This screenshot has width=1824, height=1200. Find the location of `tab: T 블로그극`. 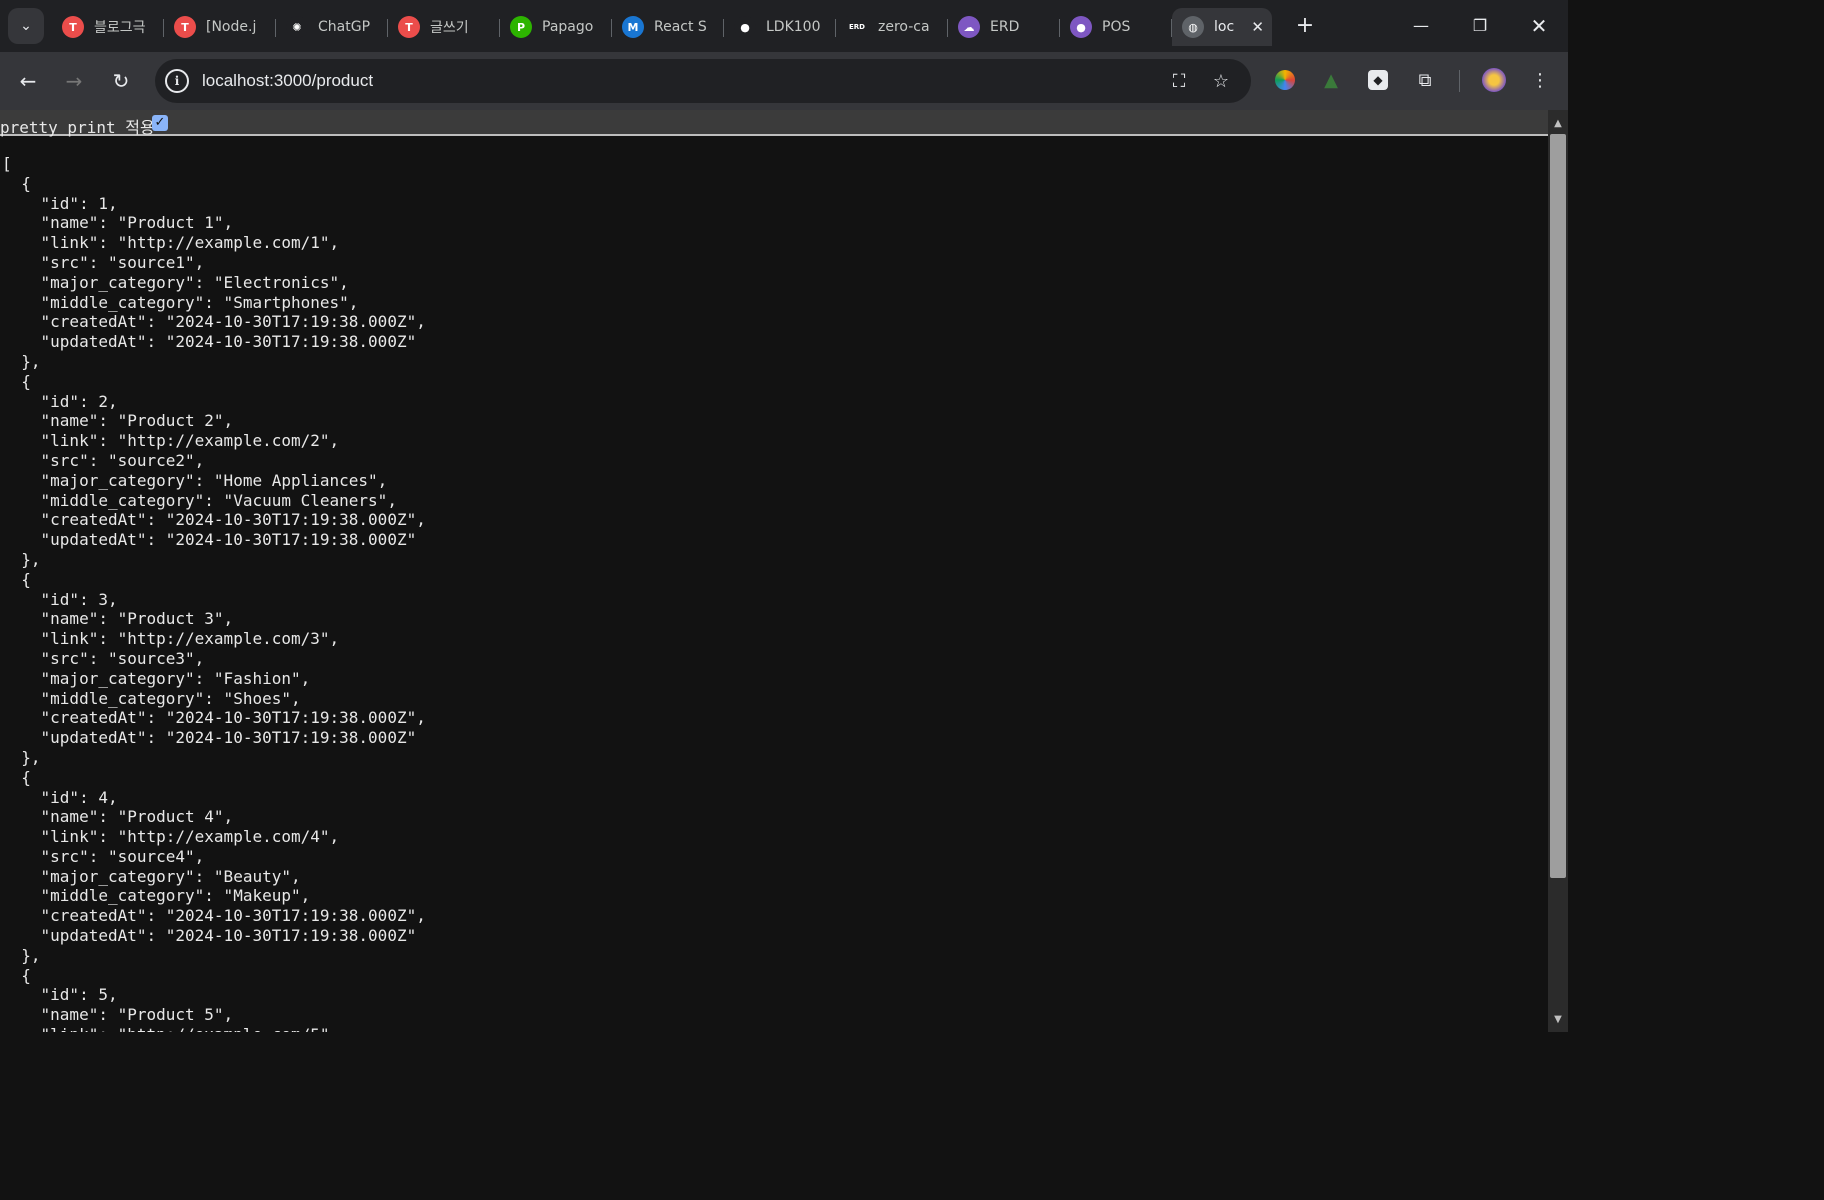

tab: T 블로그극 is located at coordinates (108, 27).